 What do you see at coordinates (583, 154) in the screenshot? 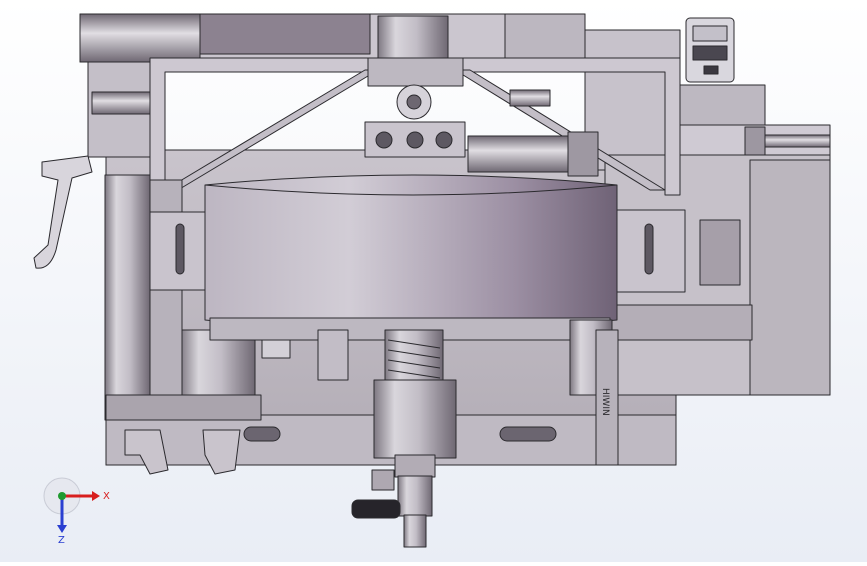
I see `pneumatic-cylinder-head` at bounding box center [583, 154].